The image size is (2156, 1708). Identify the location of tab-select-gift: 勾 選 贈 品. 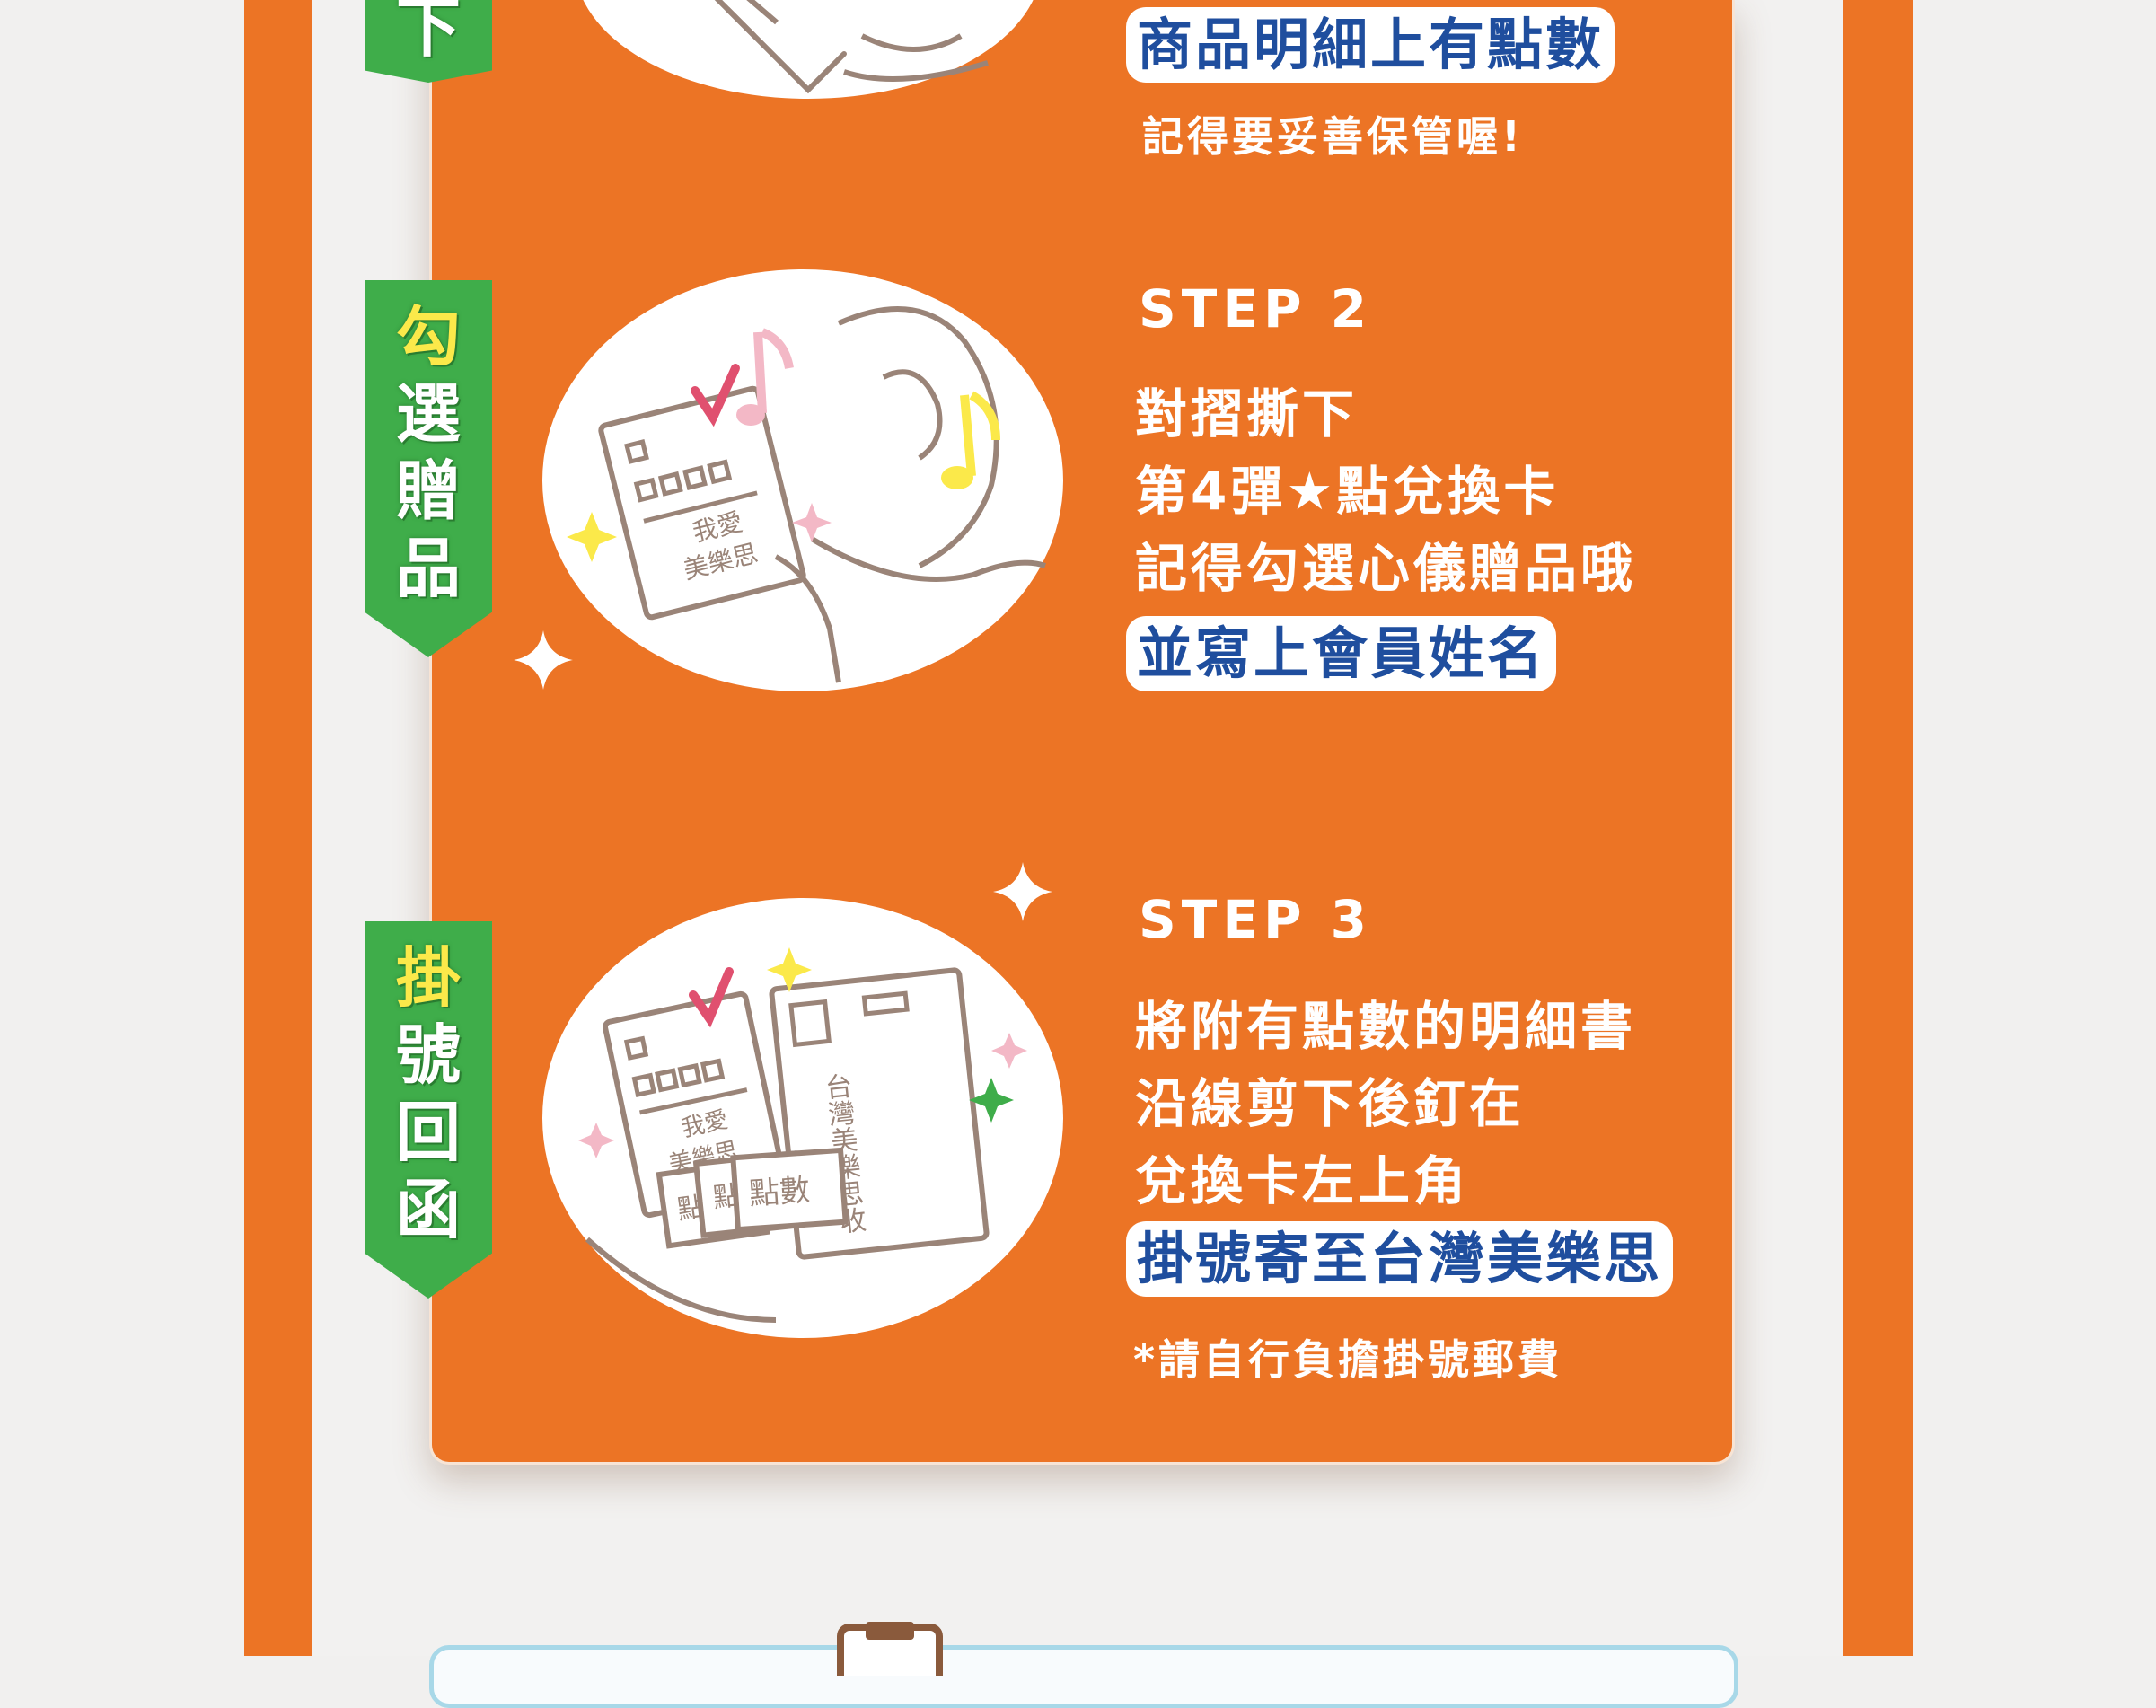
(428, 468).